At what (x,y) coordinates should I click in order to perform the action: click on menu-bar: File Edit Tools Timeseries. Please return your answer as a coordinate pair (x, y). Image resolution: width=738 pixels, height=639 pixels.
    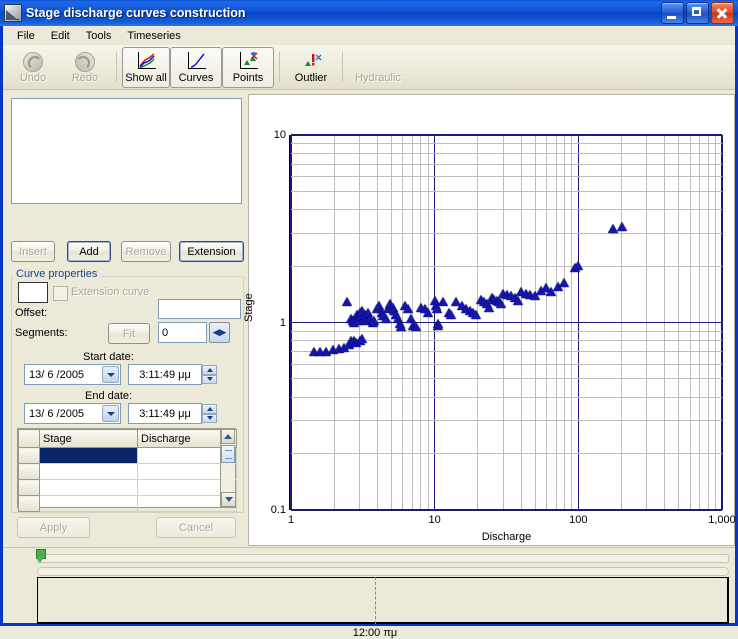
    Looking at the image, I should click on (369, 35).